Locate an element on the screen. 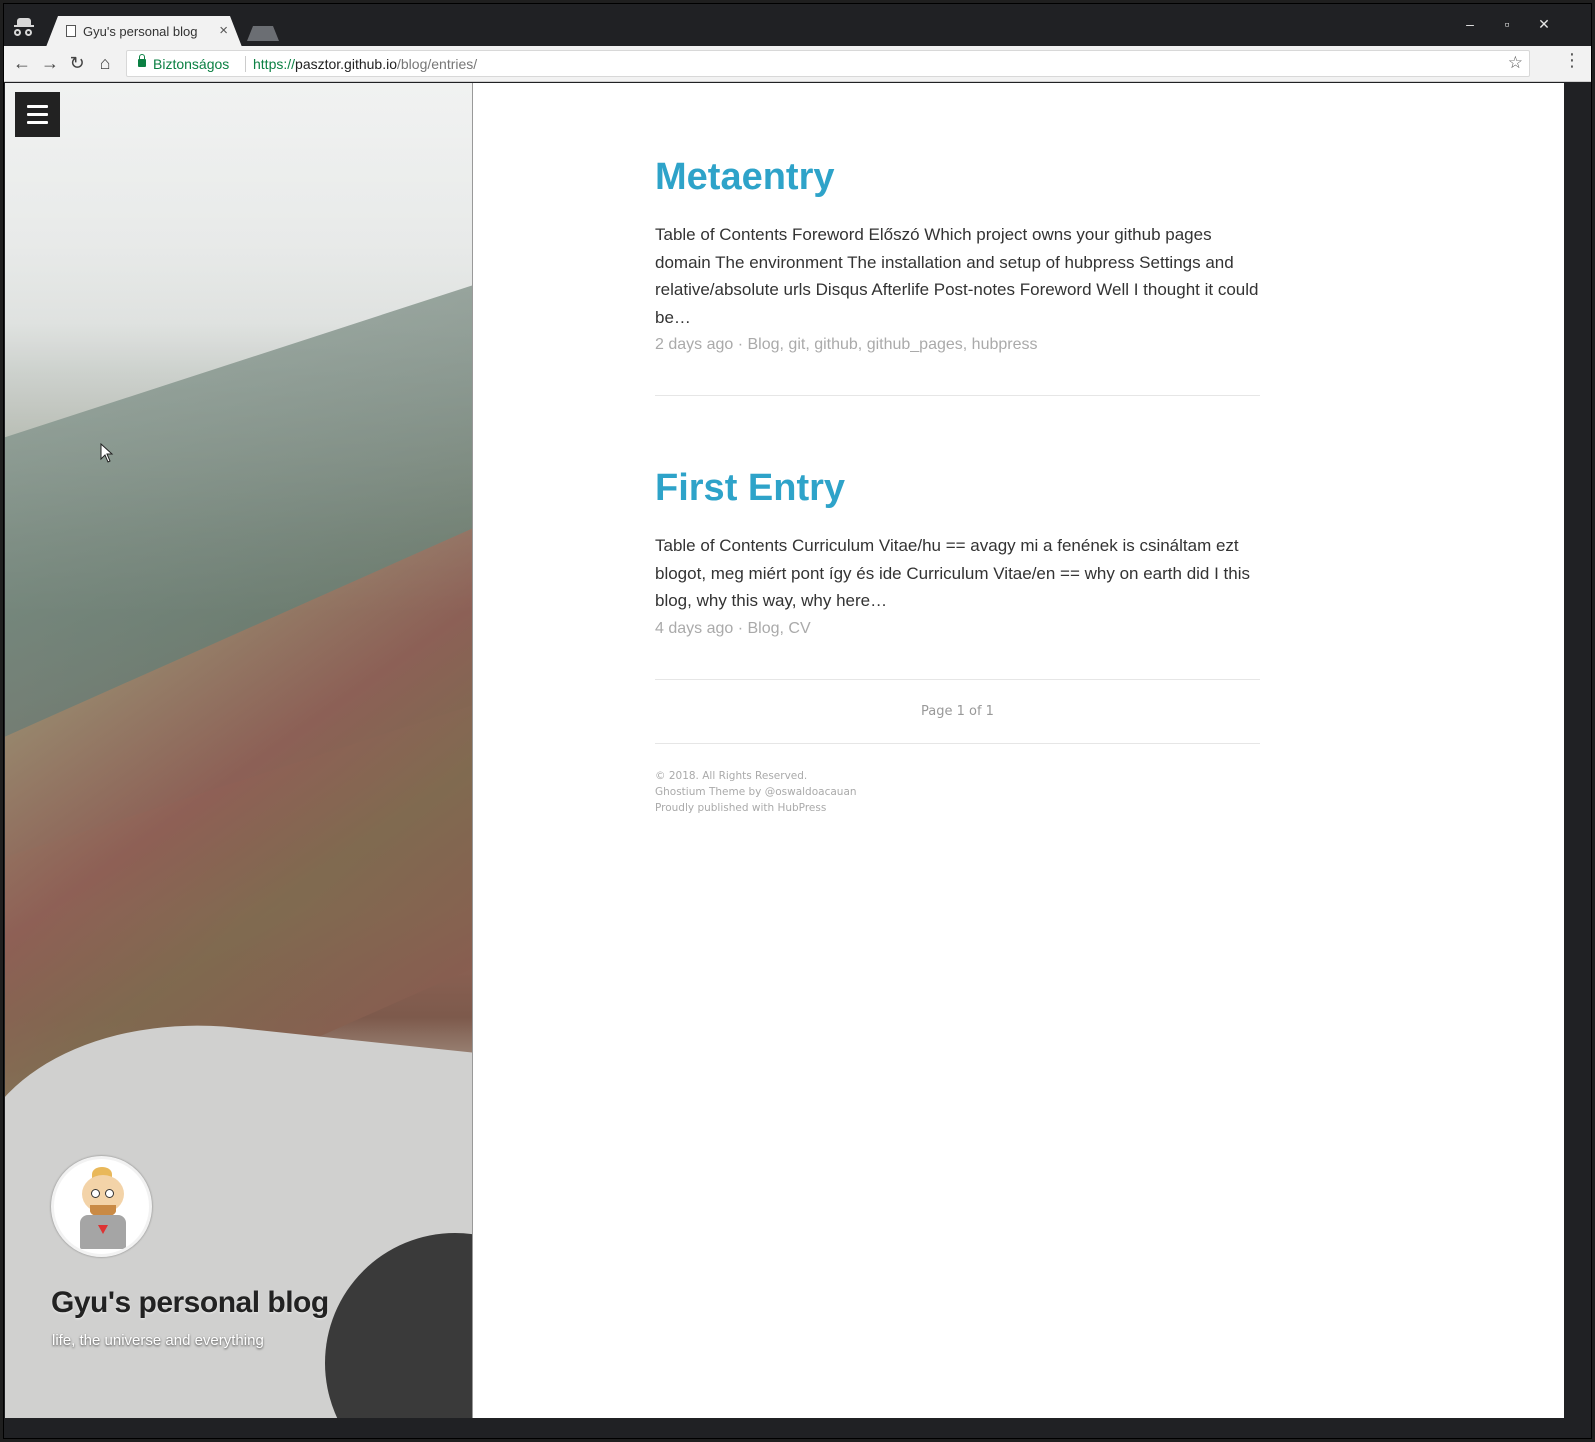  copyright: © 2018. All Rights Reserved. is located at coordinates (731, 775).